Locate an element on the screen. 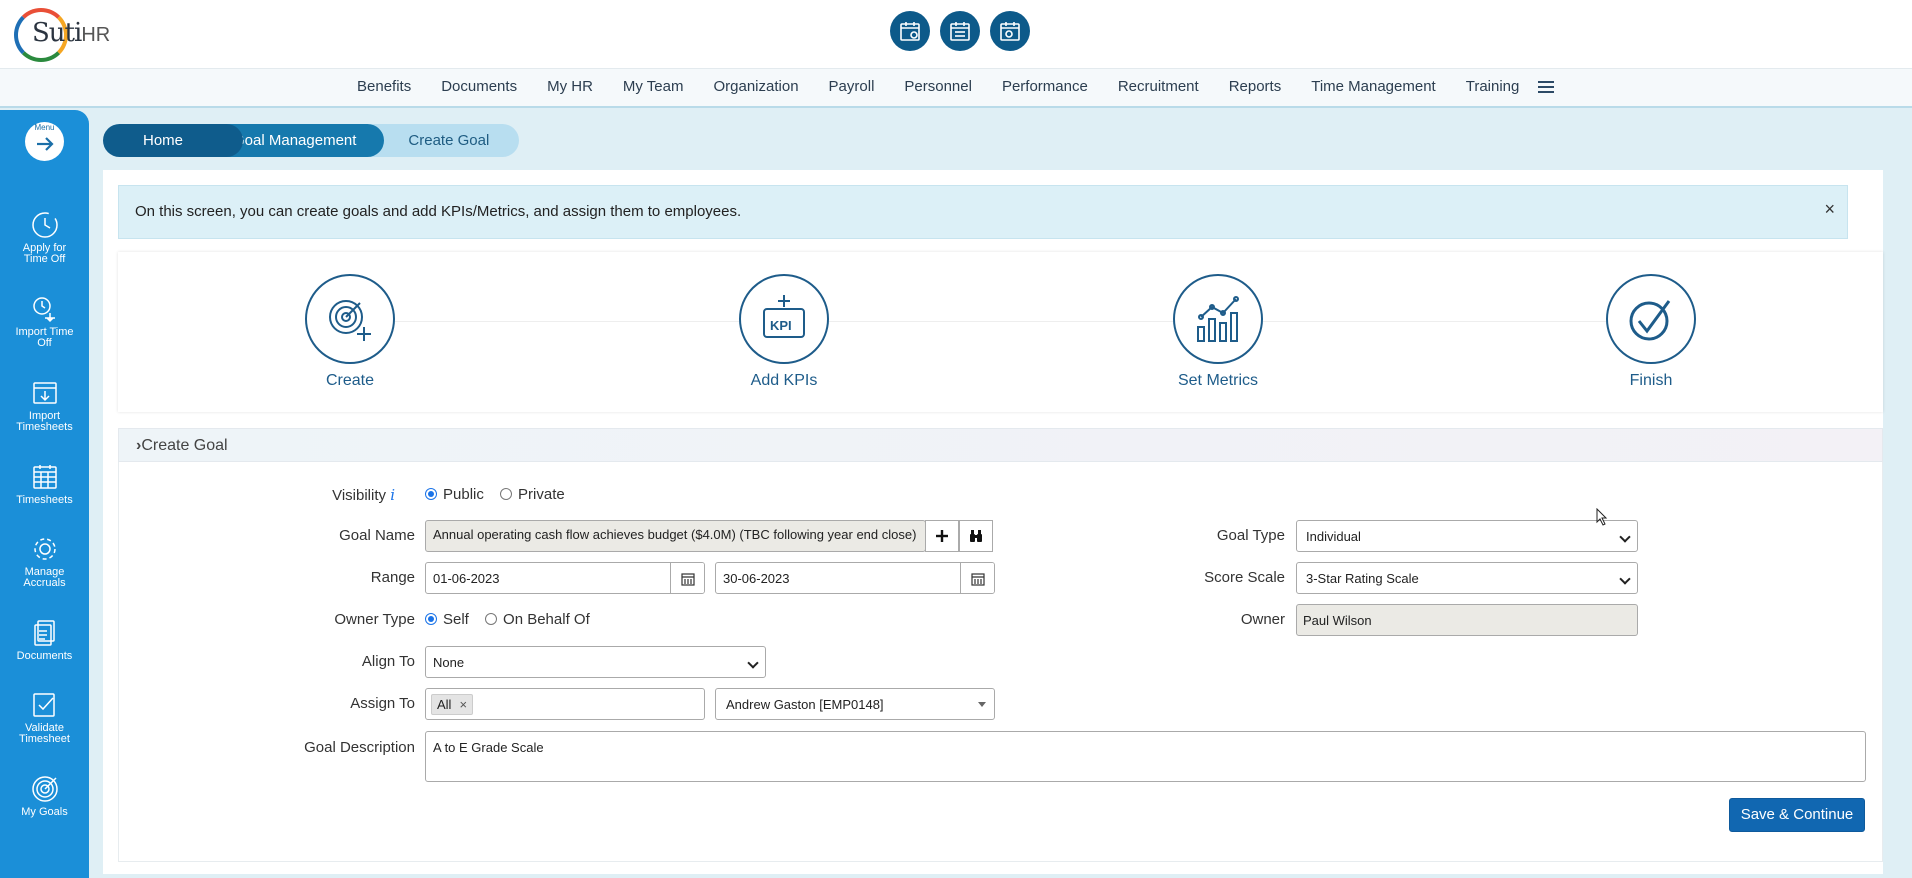 The width and height of the screenshot is (1912, 878). step-label: Set Metrics is located at coordinates (1217, 380).